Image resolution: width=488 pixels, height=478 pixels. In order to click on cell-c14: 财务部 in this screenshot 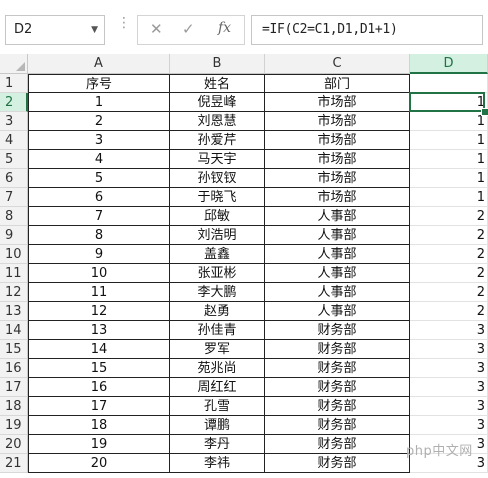, I will do `click(337, 330)`.